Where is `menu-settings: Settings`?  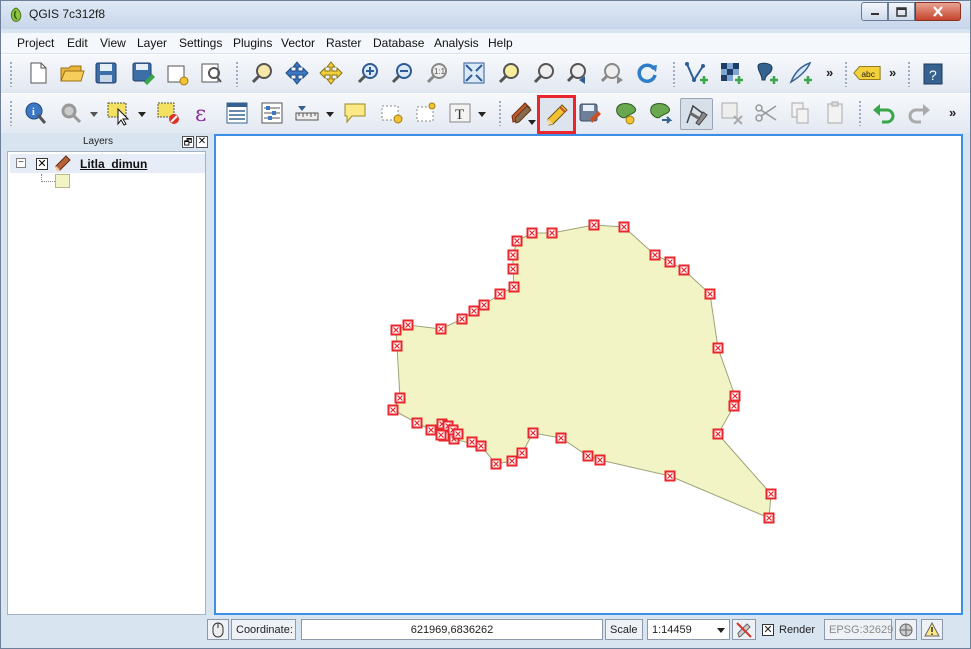 menu-settings: Settings is located at coordinates (200, 43).